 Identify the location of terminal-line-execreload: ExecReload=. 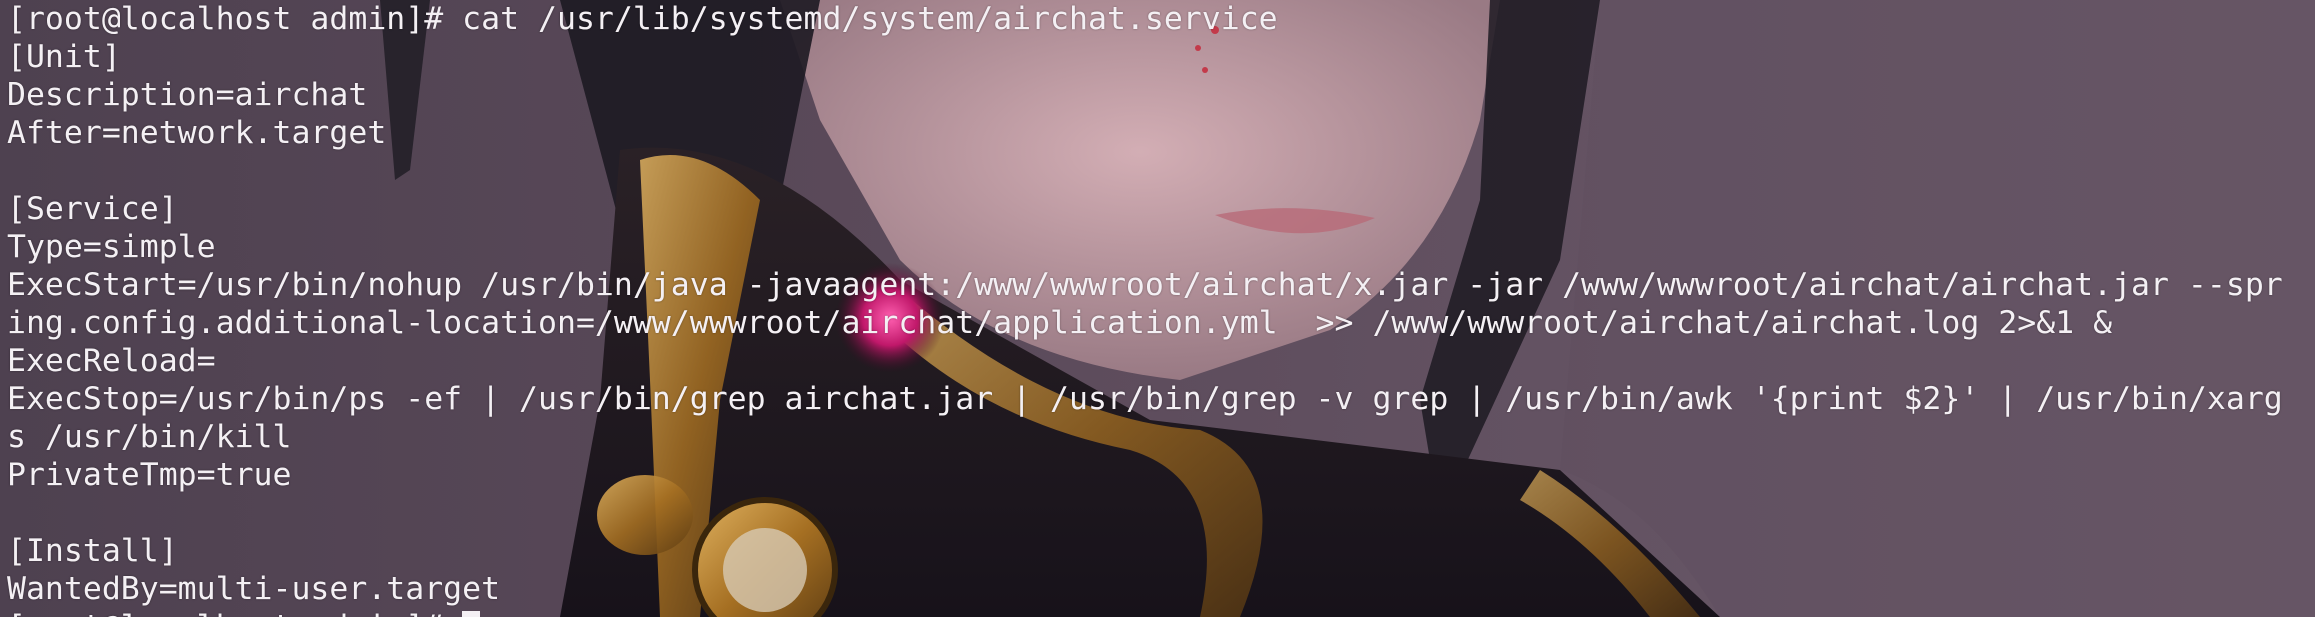
(111, 361).